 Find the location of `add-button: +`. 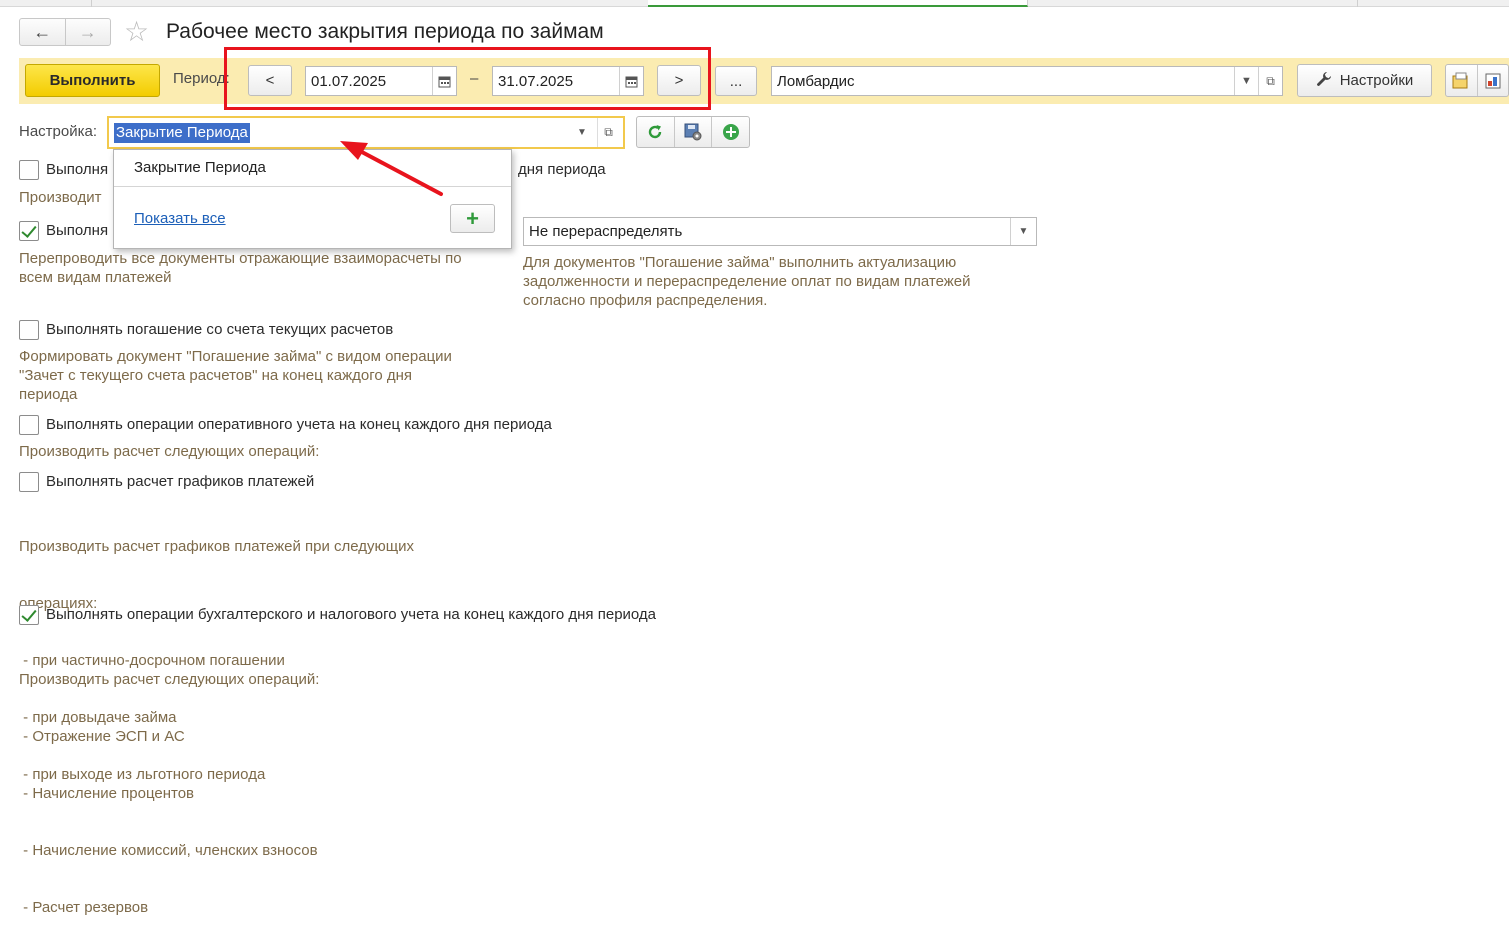

add-button: + is located at coordinates (472, 218).